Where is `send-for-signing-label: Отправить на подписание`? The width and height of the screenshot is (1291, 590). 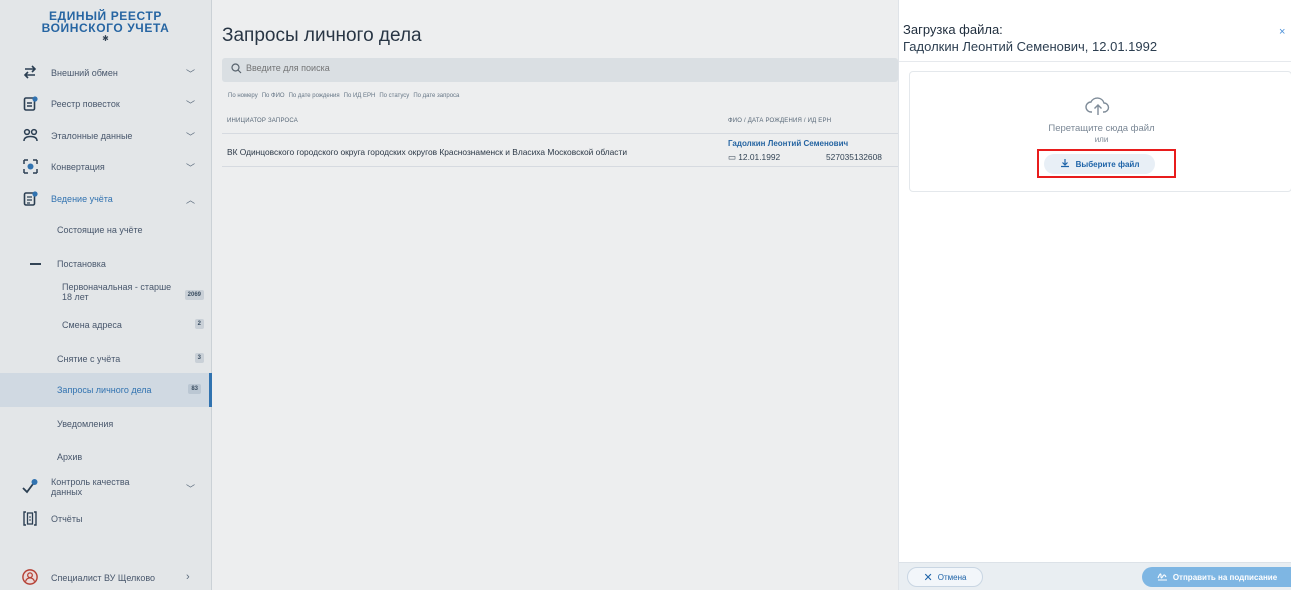 send-for-signing-label: Отправить на подписание is located at coordinates (1225, 577).